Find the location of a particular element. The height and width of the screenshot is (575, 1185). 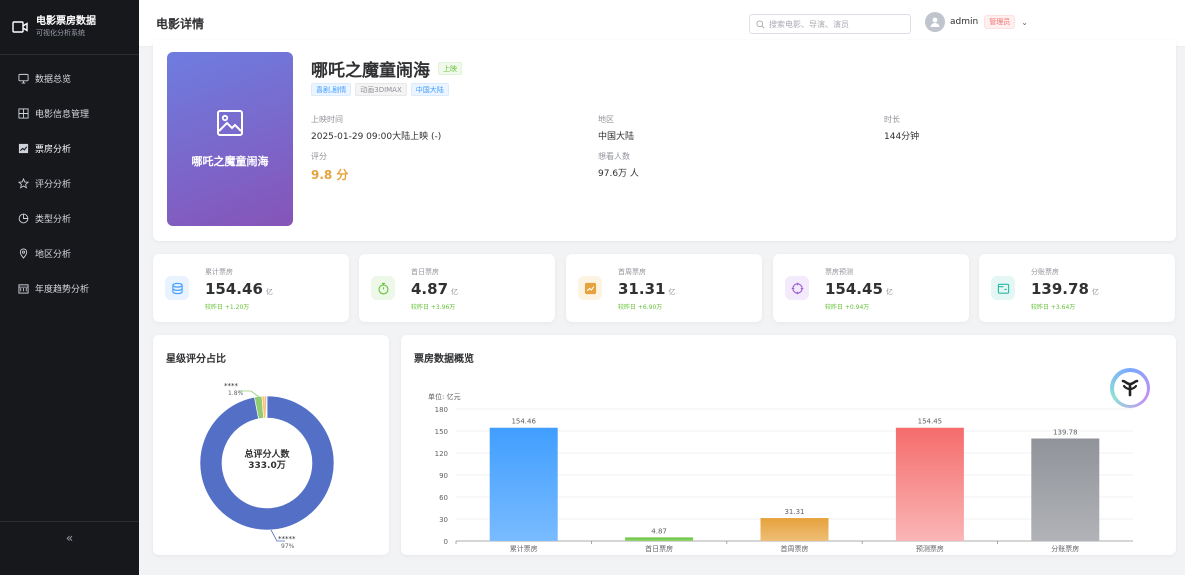

stat-change: 较昨日 +0.94万 is located at coordinates (847, 307).